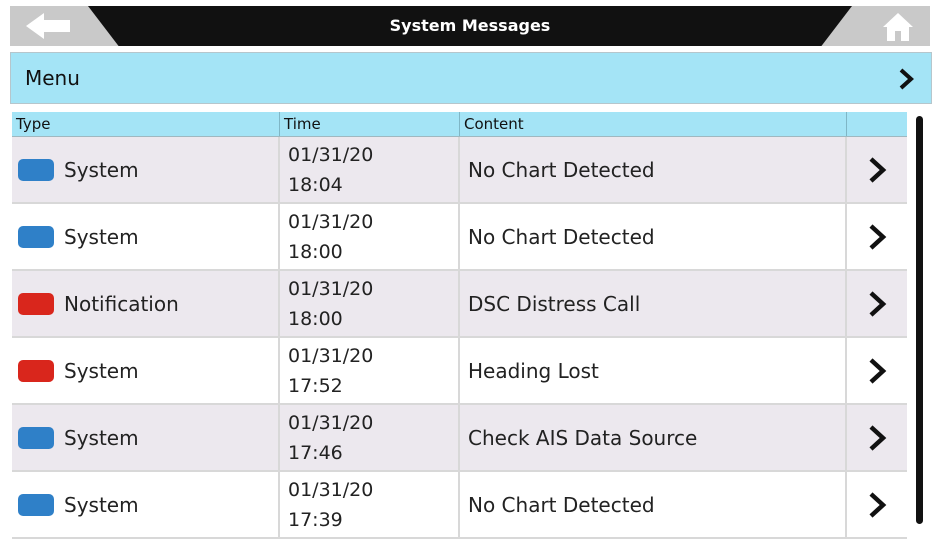 This screenshot has height=539, width=940. I want to click on scrollbar-thumb, so click(919, 320).